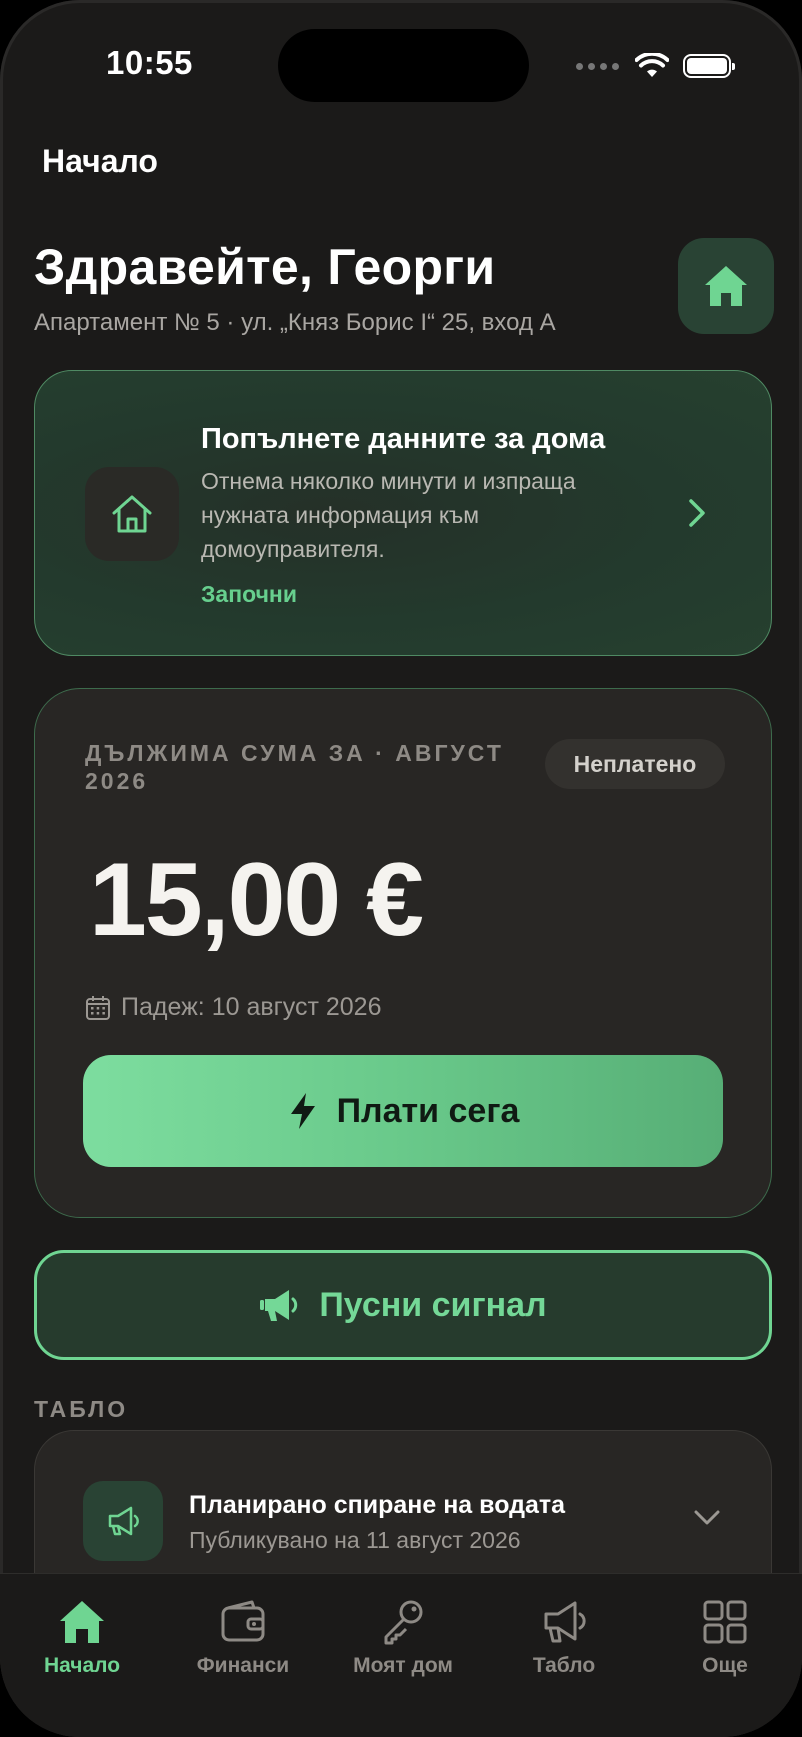  Describe the element at coordinates (403, 1622) in the screenshot. I see `key-icon` at that location.